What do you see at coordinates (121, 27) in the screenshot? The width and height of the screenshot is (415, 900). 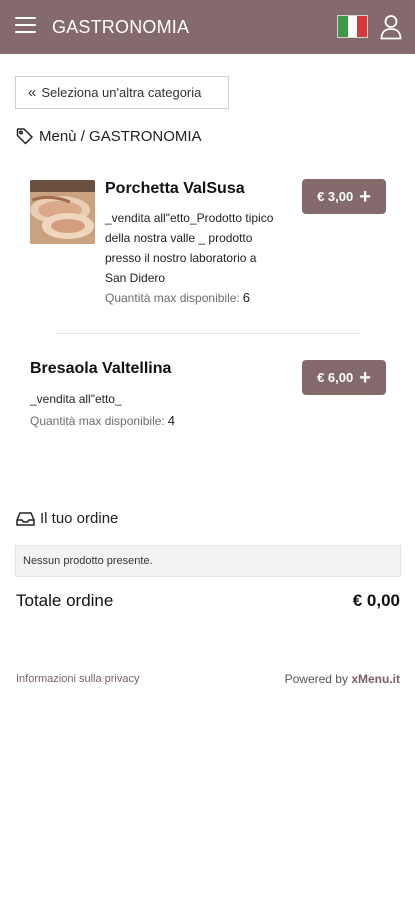 I see `page-title: GASTRONOMIA` at bounding box center [121, 27].